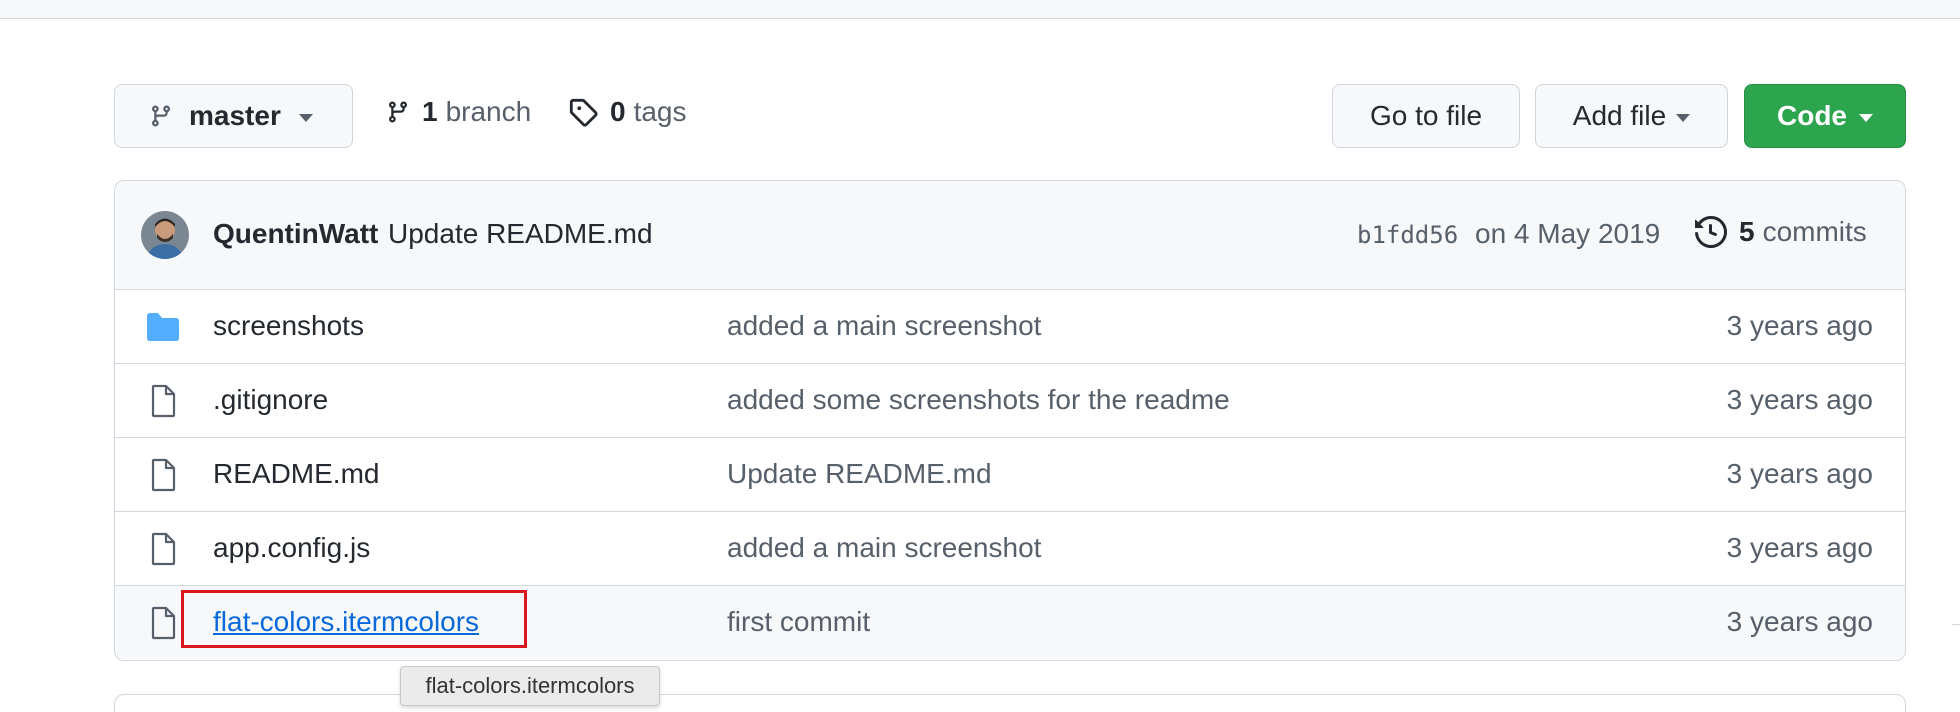 The image size is (1960, 712). Describe the element at coordinates (296, 474) in the screenshot. I see `file-name-link: README.md` at that location.